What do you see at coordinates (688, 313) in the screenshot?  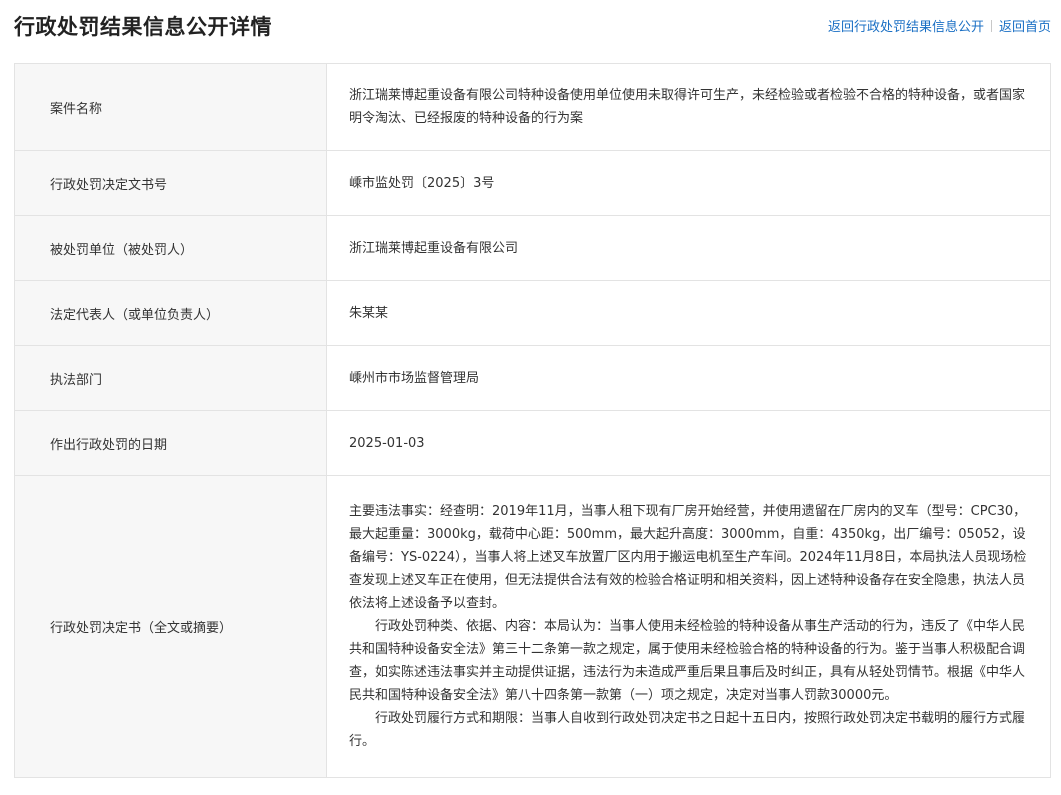 I see `row-value-legal-representative: 朱某某` at bounding box center [688, 313].